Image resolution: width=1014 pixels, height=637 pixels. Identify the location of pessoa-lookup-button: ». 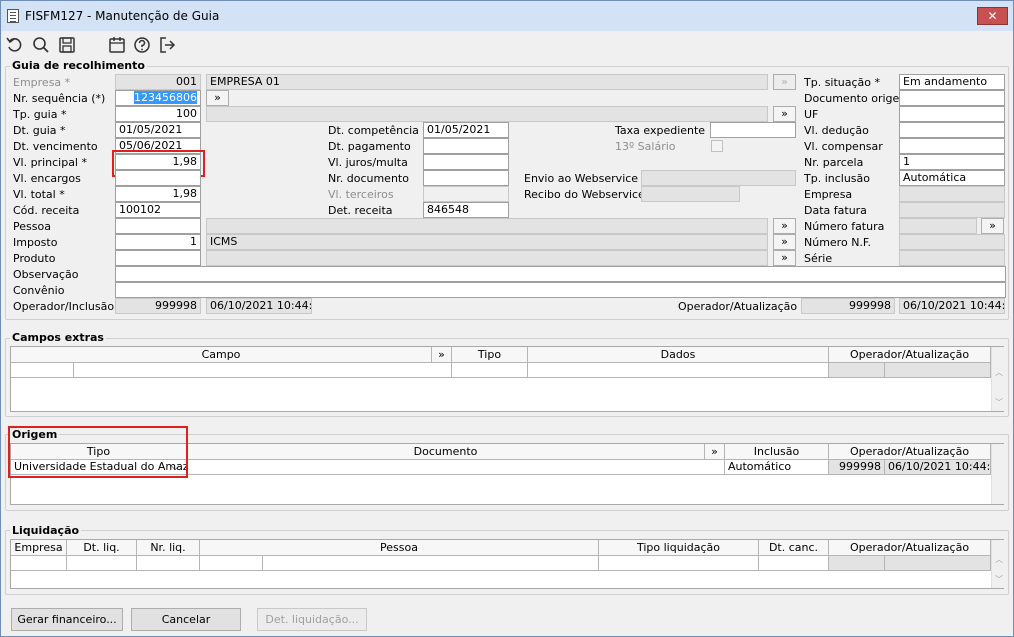
(784, 226).